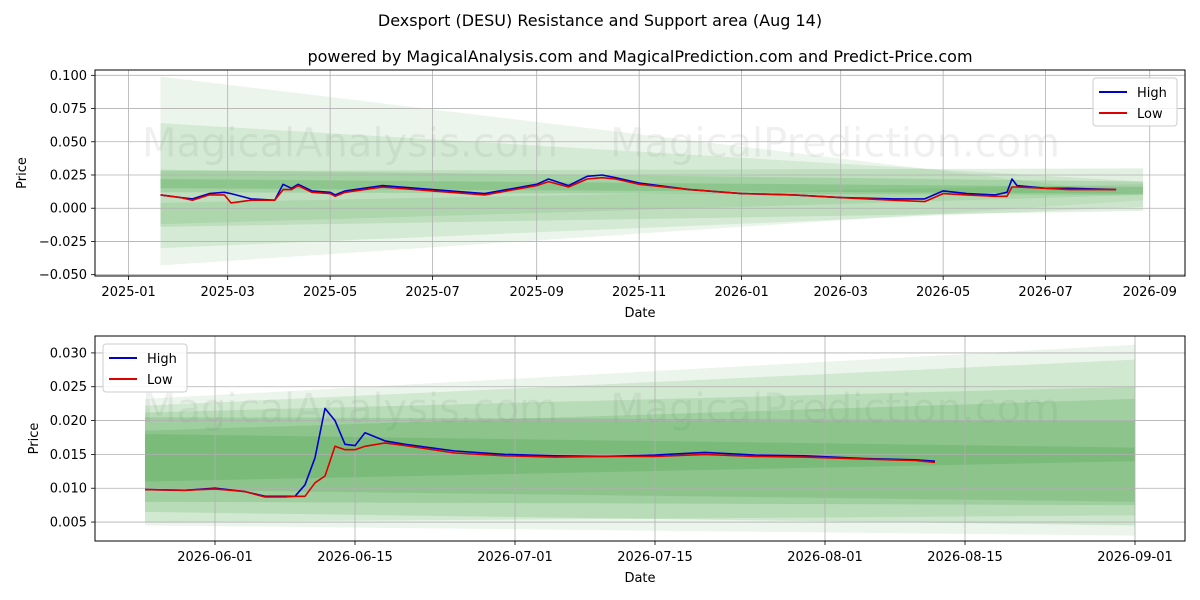  I want to click on x-tick-label: 2025-03, so click(228, 292).